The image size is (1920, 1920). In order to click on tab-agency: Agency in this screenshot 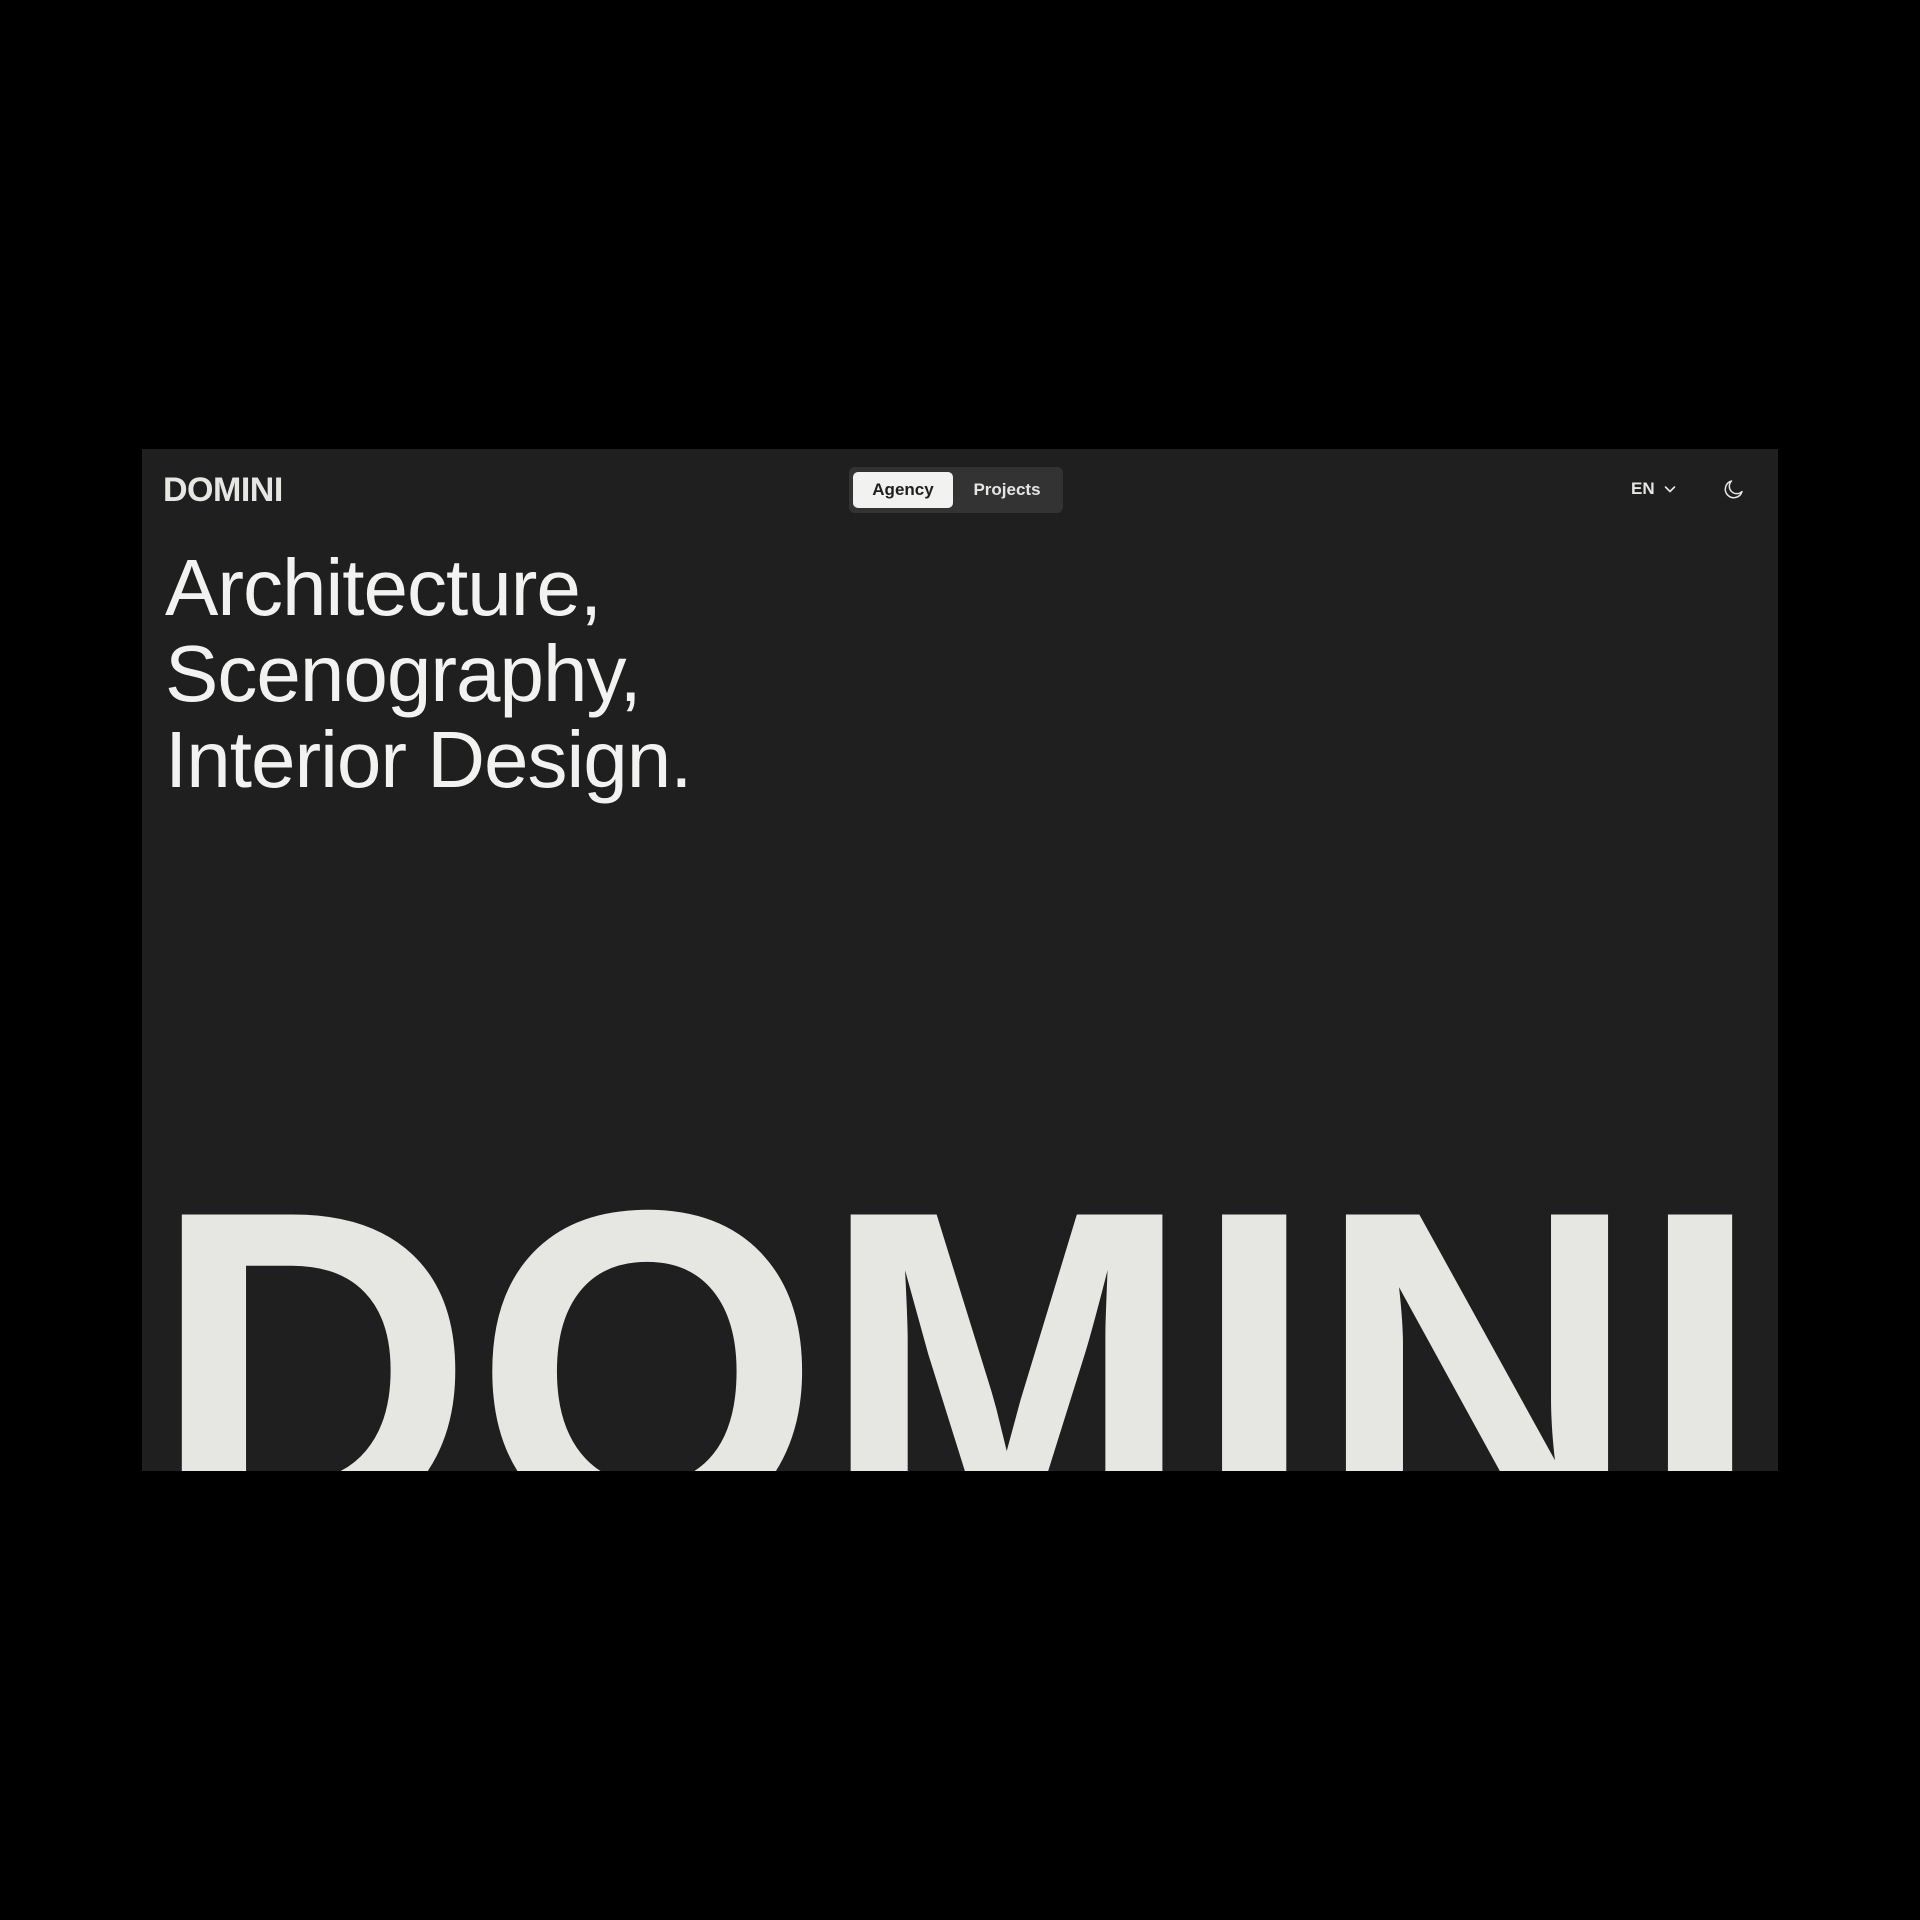, I will do `click(903, 490)`.